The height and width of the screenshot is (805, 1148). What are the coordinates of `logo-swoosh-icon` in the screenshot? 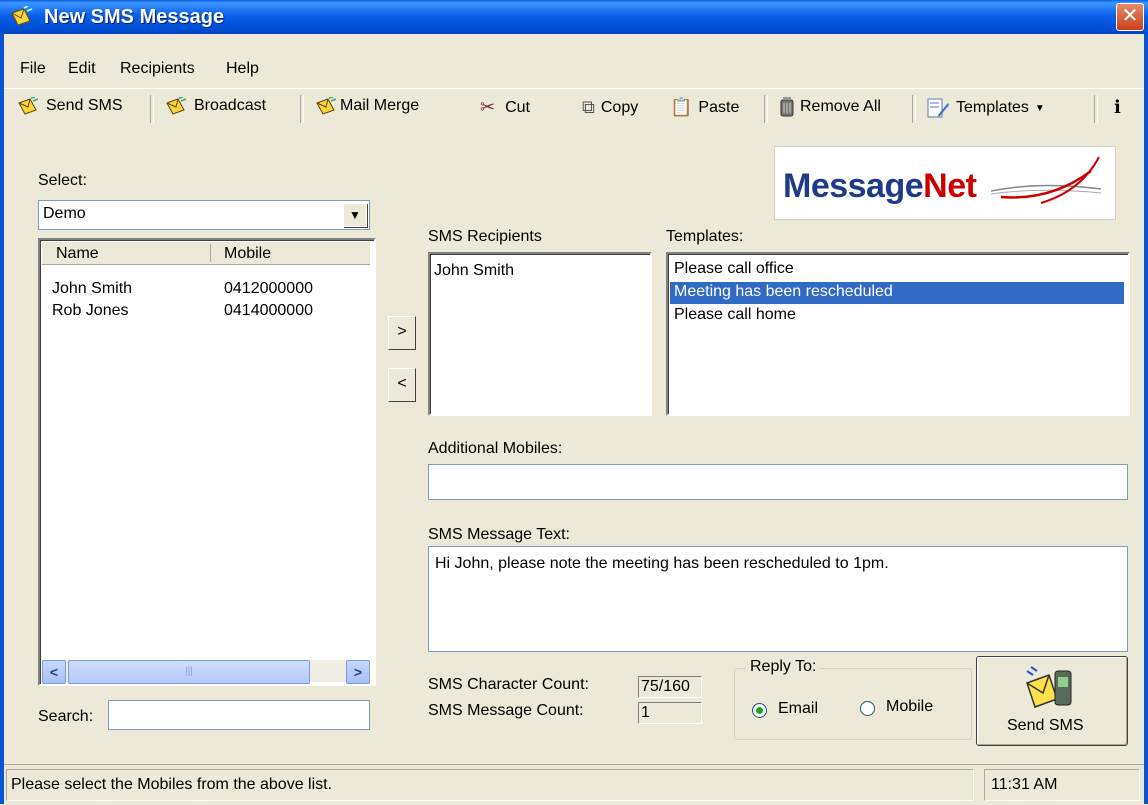 It's located at (1046, 180).